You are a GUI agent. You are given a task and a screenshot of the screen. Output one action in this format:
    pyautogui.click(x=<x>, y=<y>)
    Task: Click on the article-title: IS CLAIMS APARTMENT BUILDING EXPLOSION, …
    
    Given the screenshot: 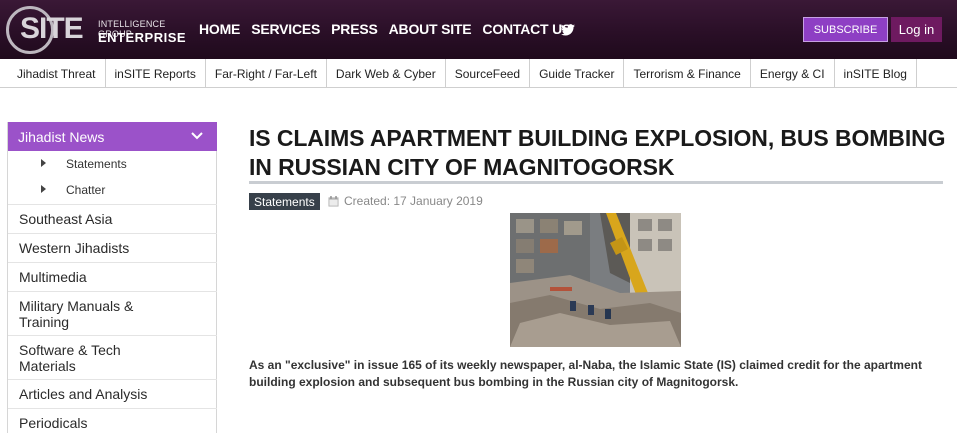 What is the action you would take?
    pyautogui.click(x=597, y=152)
    